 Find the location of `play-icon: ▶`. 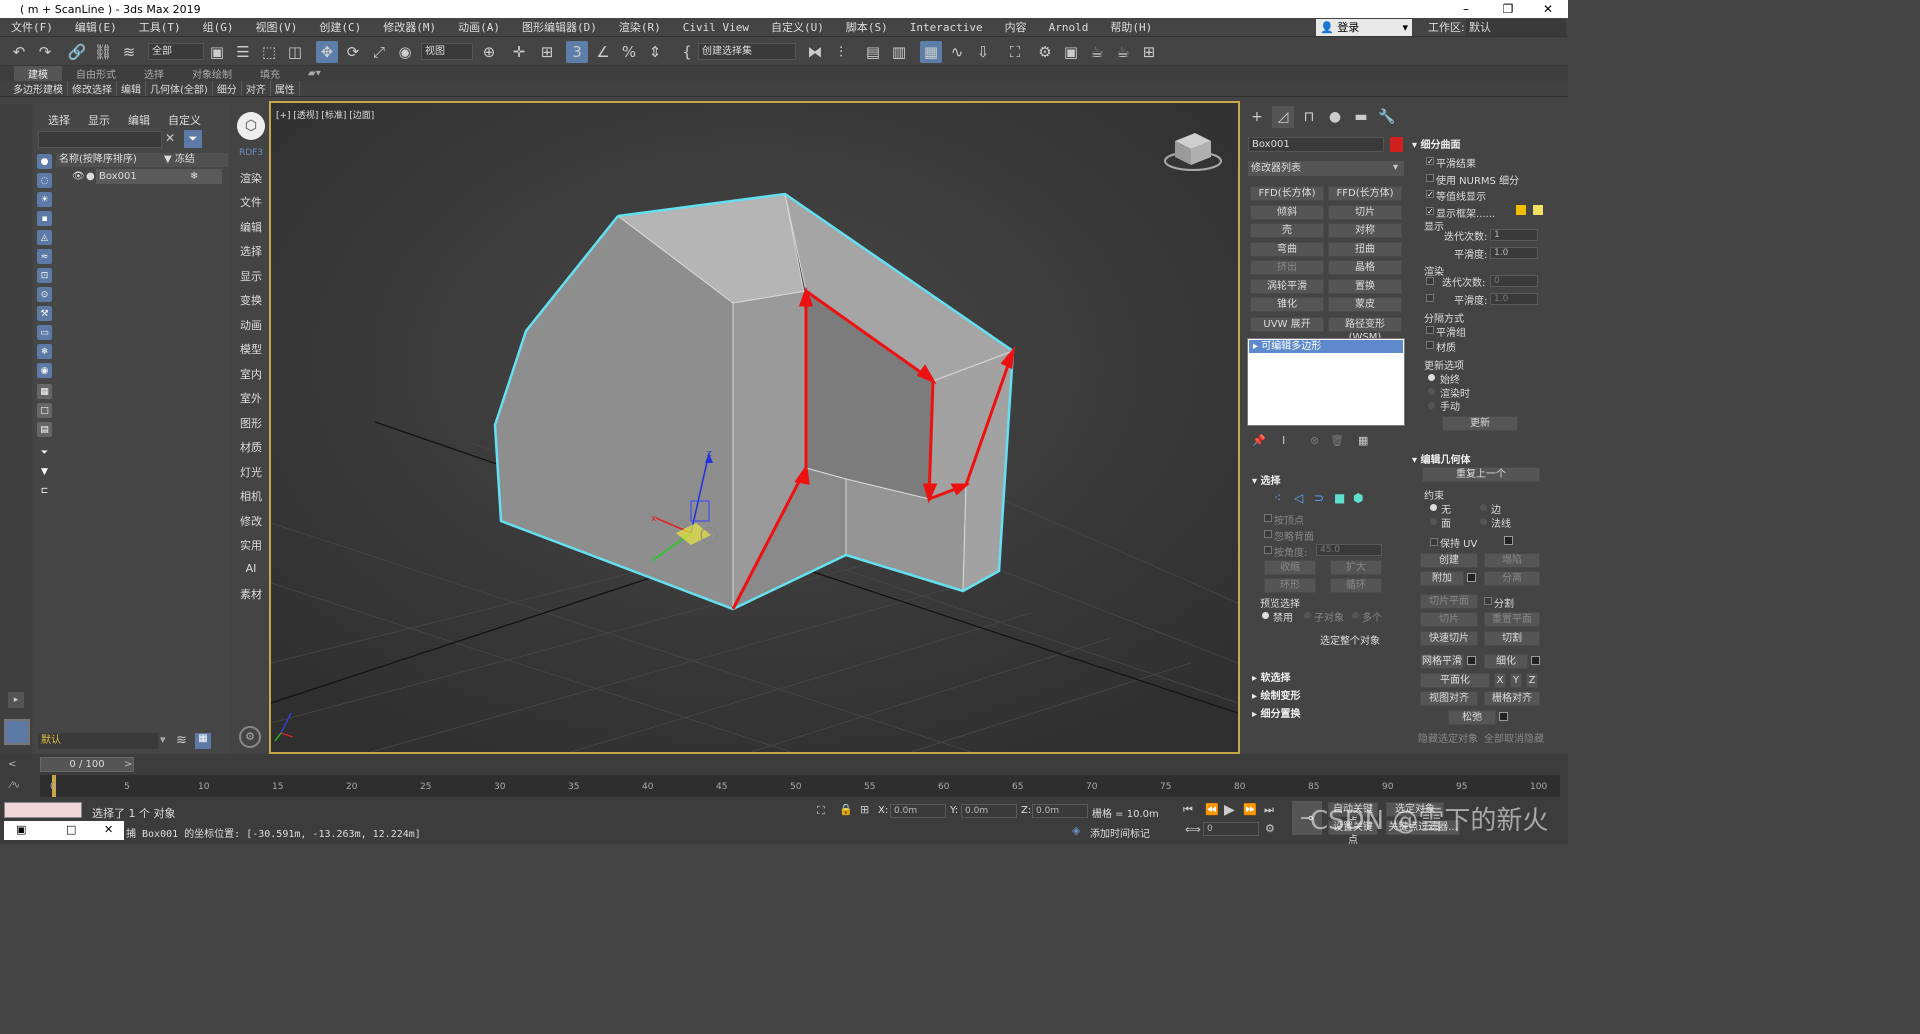

play-icon: ▶ is located at coordinates (1229, 810).